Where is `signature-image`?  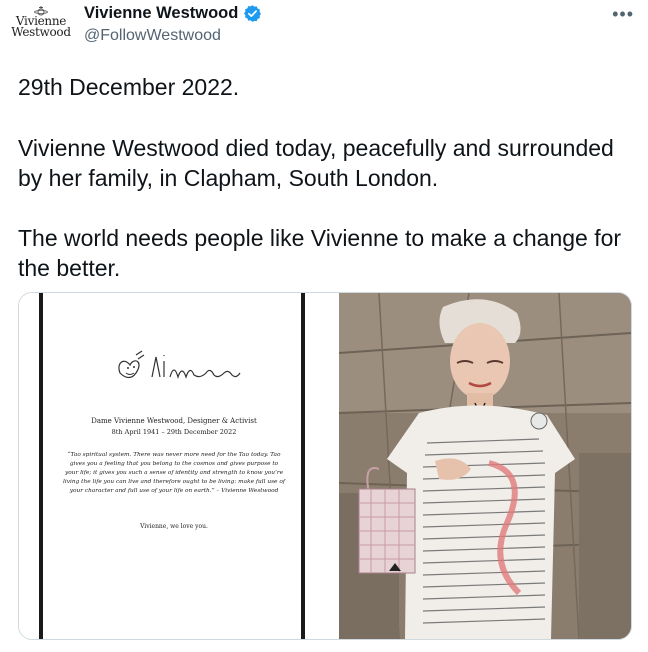 signature-image is located at coordinates (179, 365).